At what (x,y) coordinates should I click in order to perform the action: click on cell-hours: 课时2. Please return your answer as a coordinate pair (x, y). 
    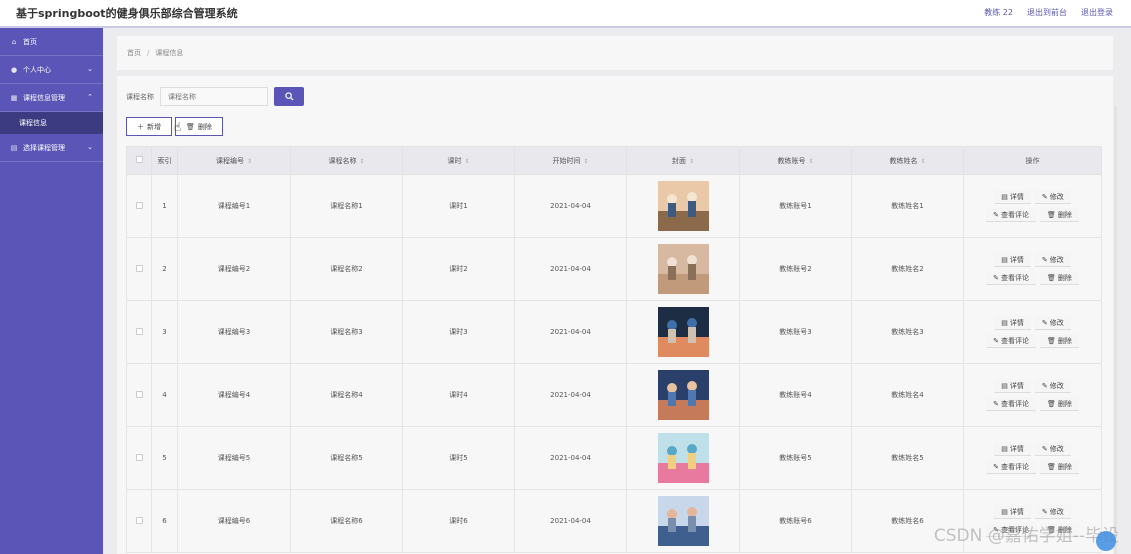
    Looking at the image, I should click on (458, 269).